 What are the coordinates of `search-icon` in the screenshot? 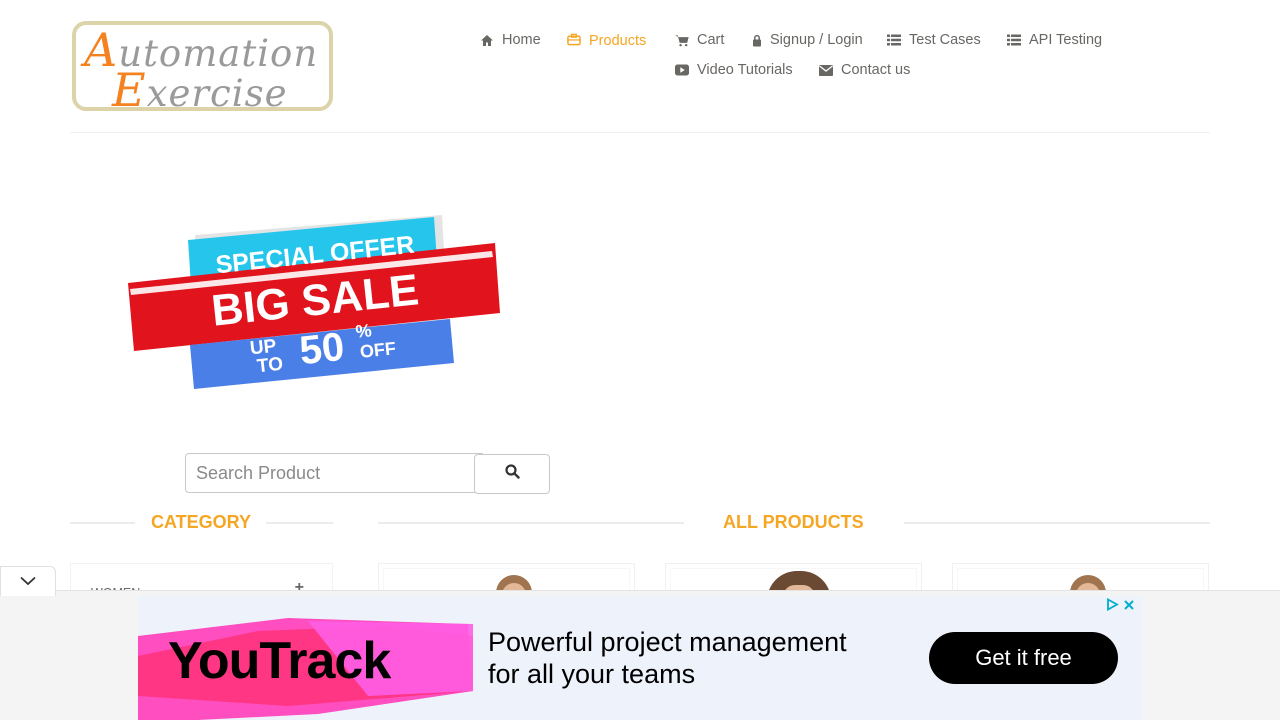 It's located at (512, 474).